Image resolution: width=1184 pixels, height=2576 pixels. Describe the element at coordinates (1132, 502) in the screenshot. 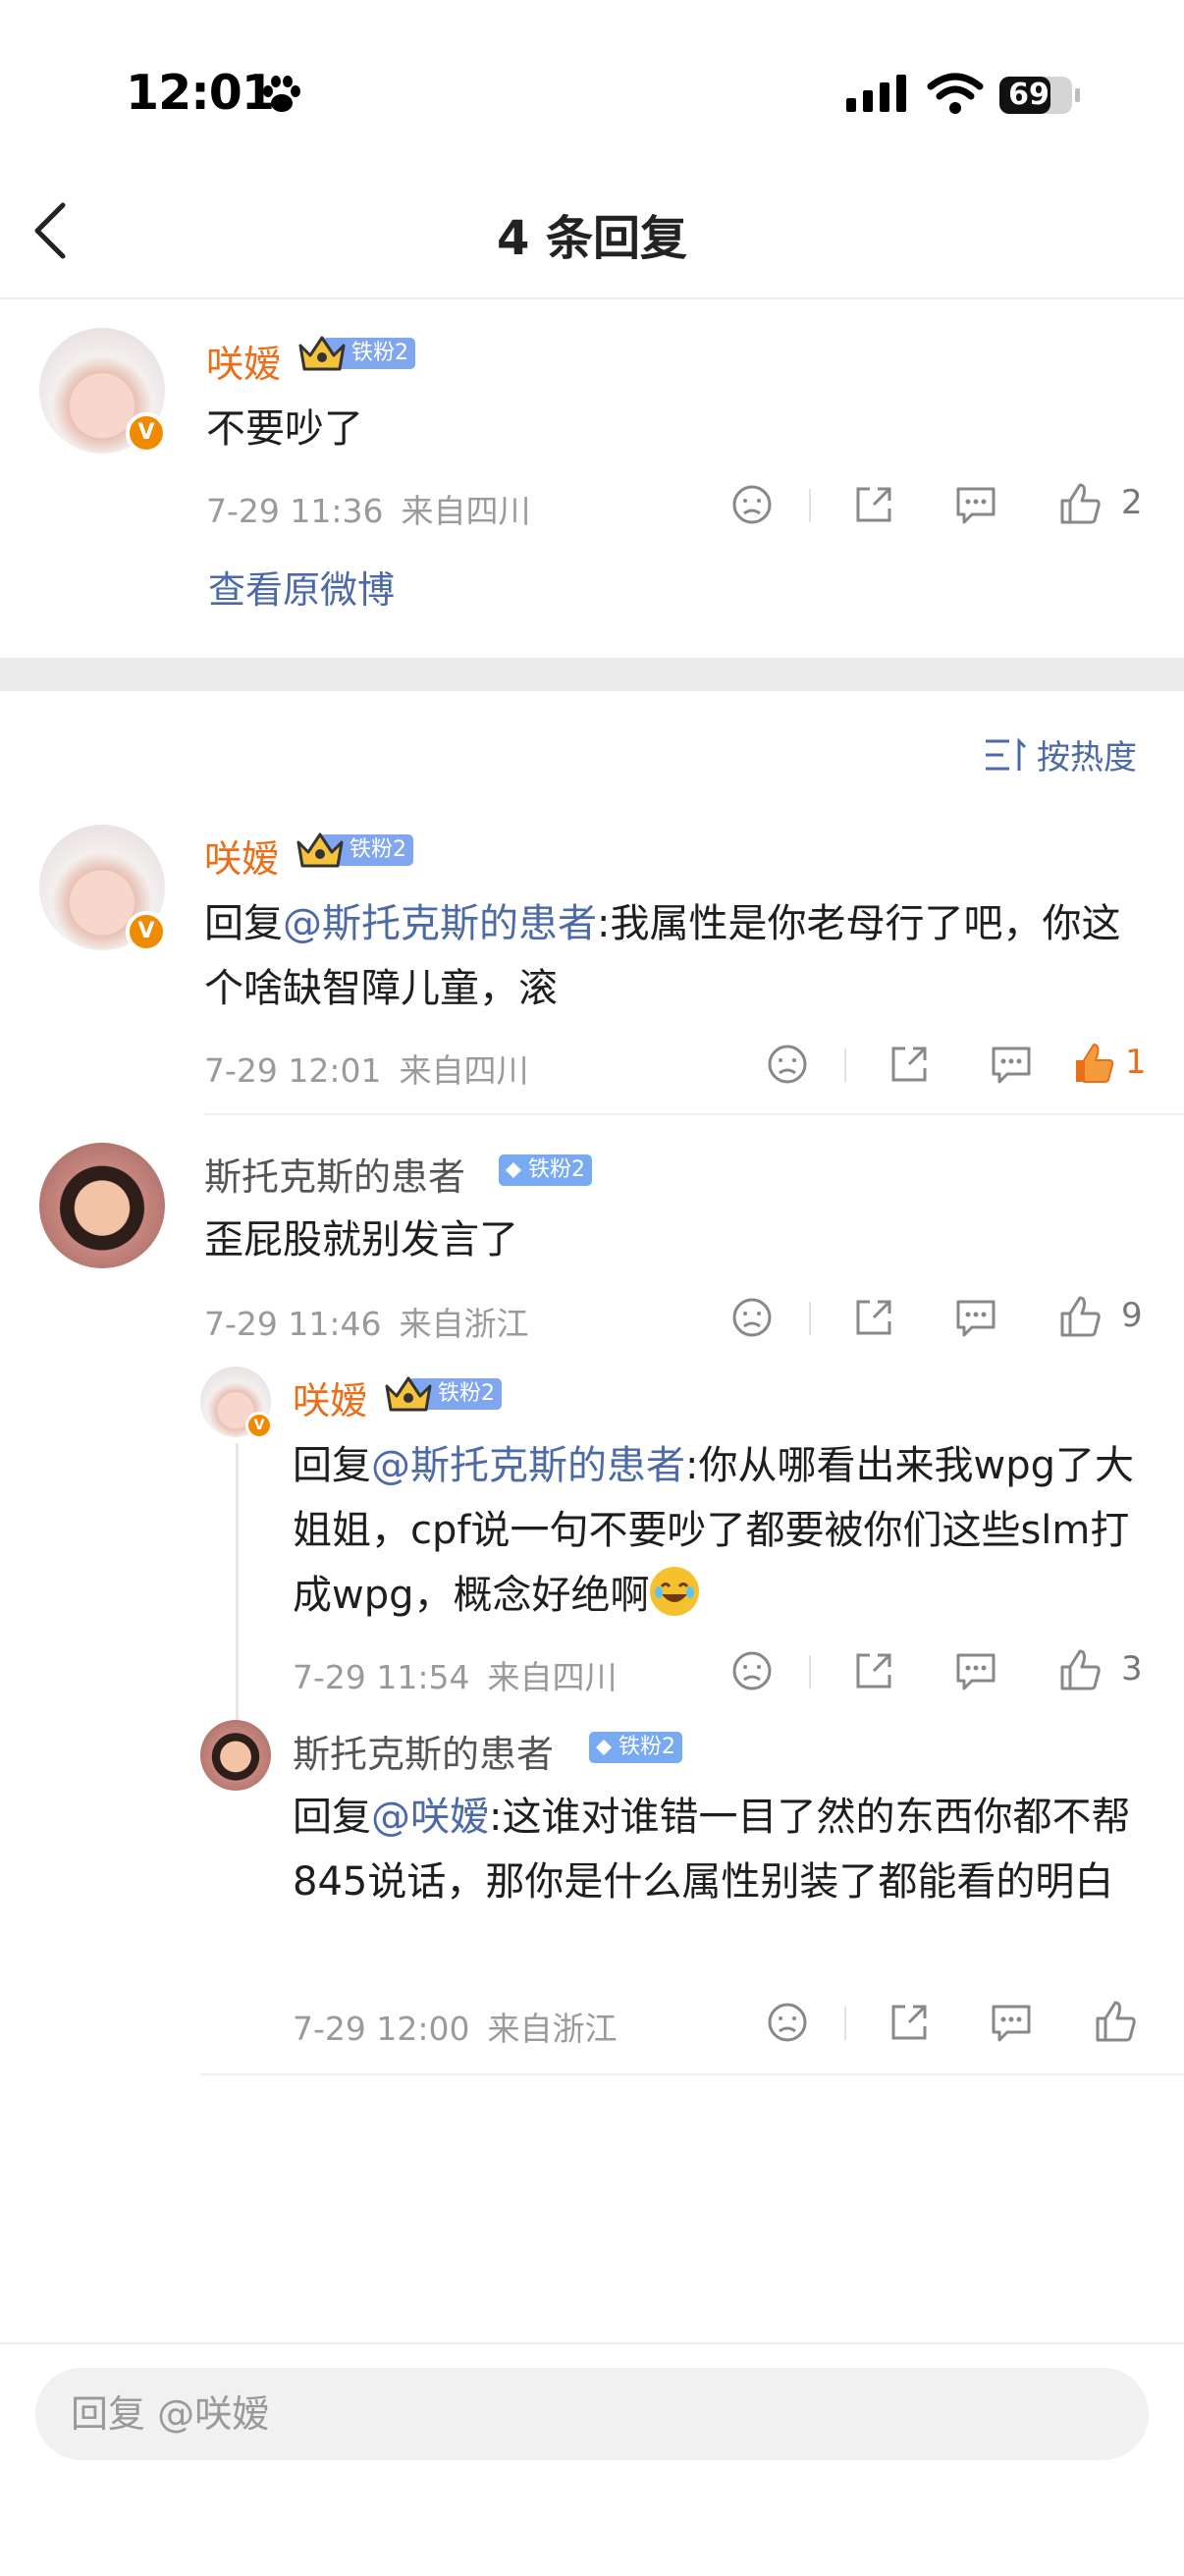

I see `like-count: 2` at that location.